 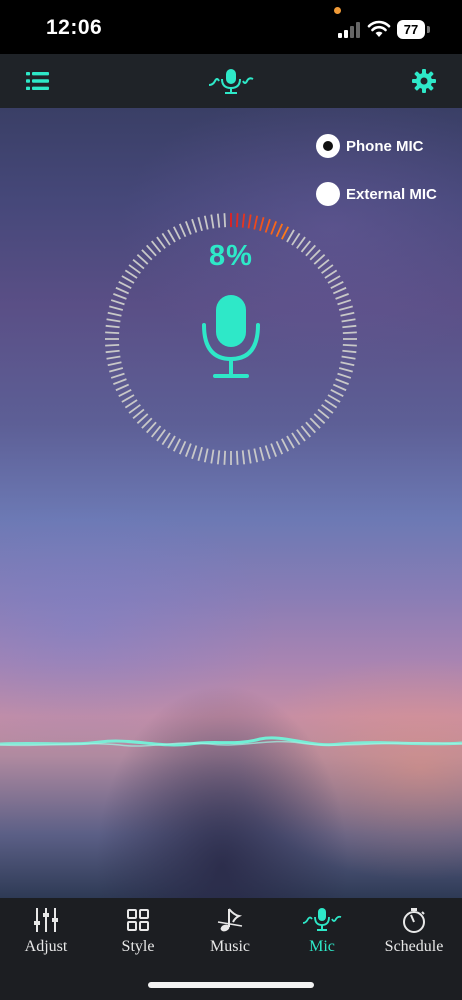 I want to click on microphone-icon, so click(x=231, y=338).